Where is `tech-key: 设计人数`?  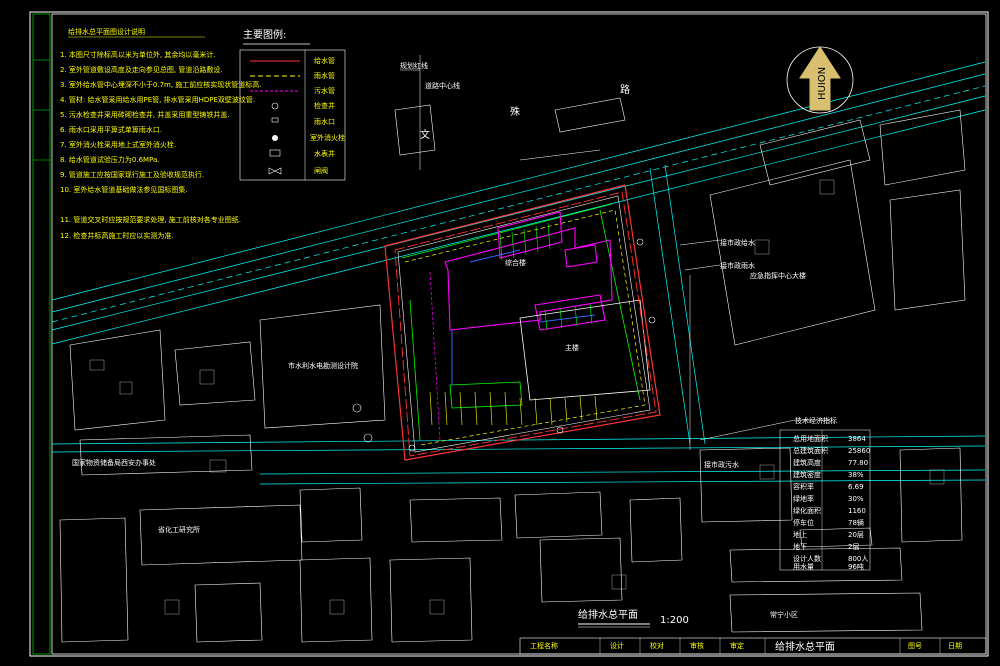 tech-key: 设计人数 is located at coordinates (807, 558).